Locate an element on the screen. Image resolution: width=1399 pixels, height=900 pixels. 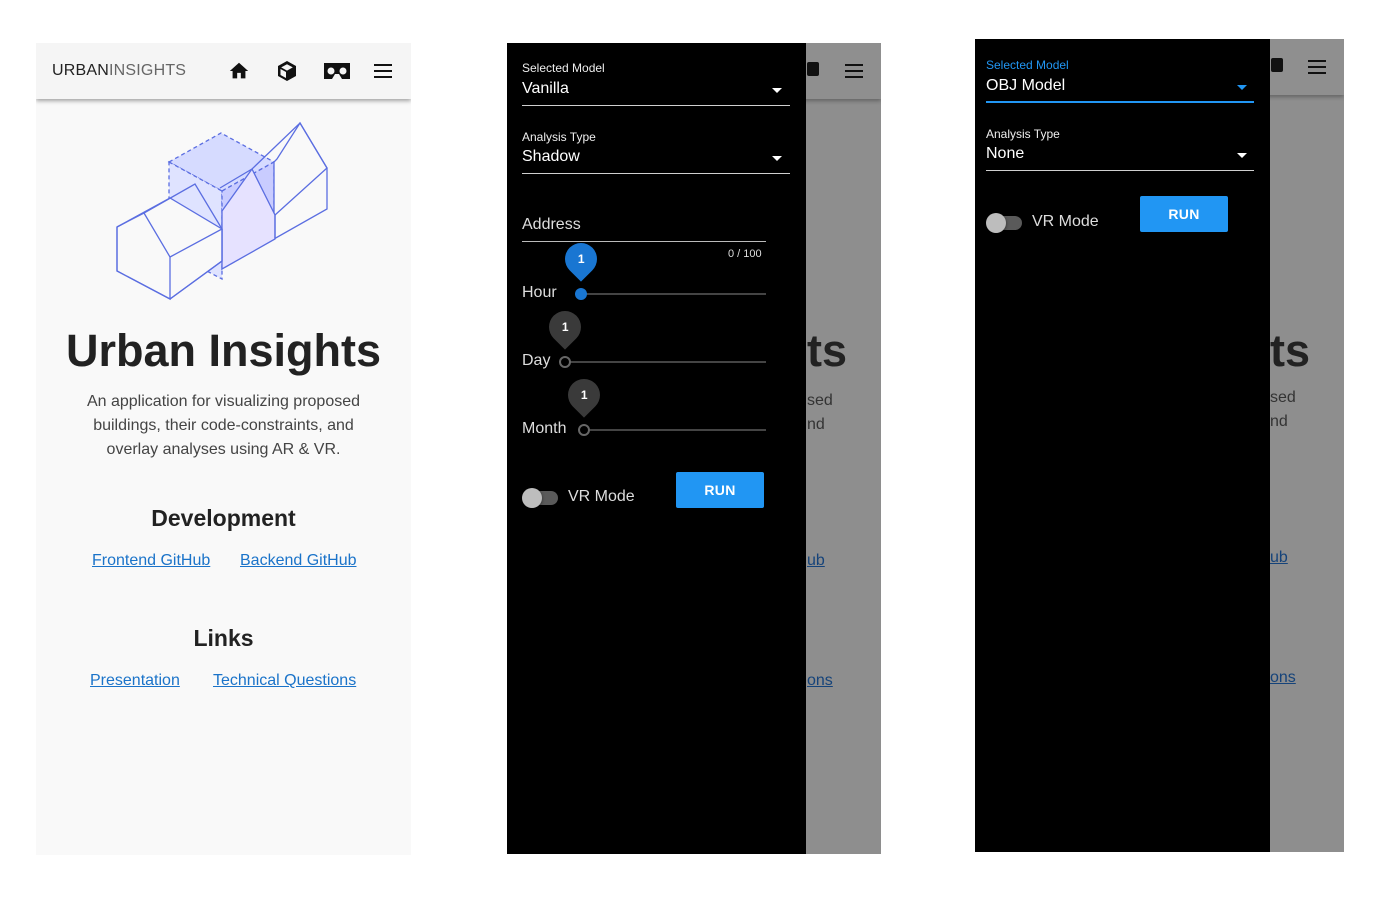
month-slider-thumb is located at coordinates (584, 430).